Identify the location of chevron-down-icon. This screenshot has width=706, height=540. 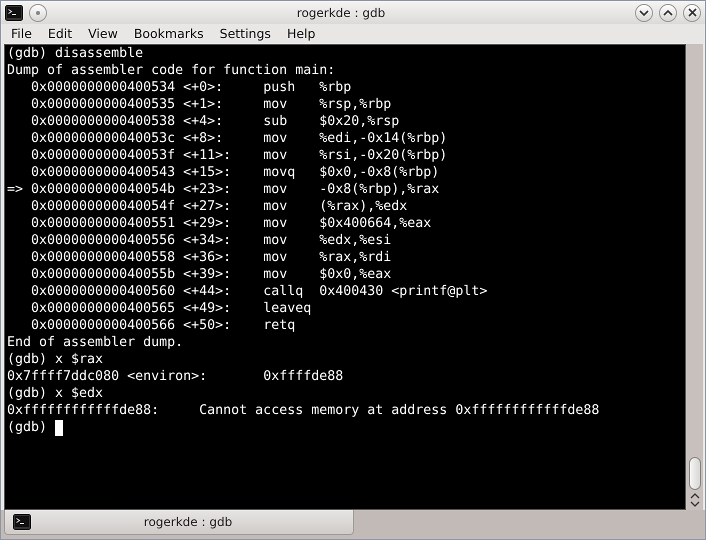
(644, 12).